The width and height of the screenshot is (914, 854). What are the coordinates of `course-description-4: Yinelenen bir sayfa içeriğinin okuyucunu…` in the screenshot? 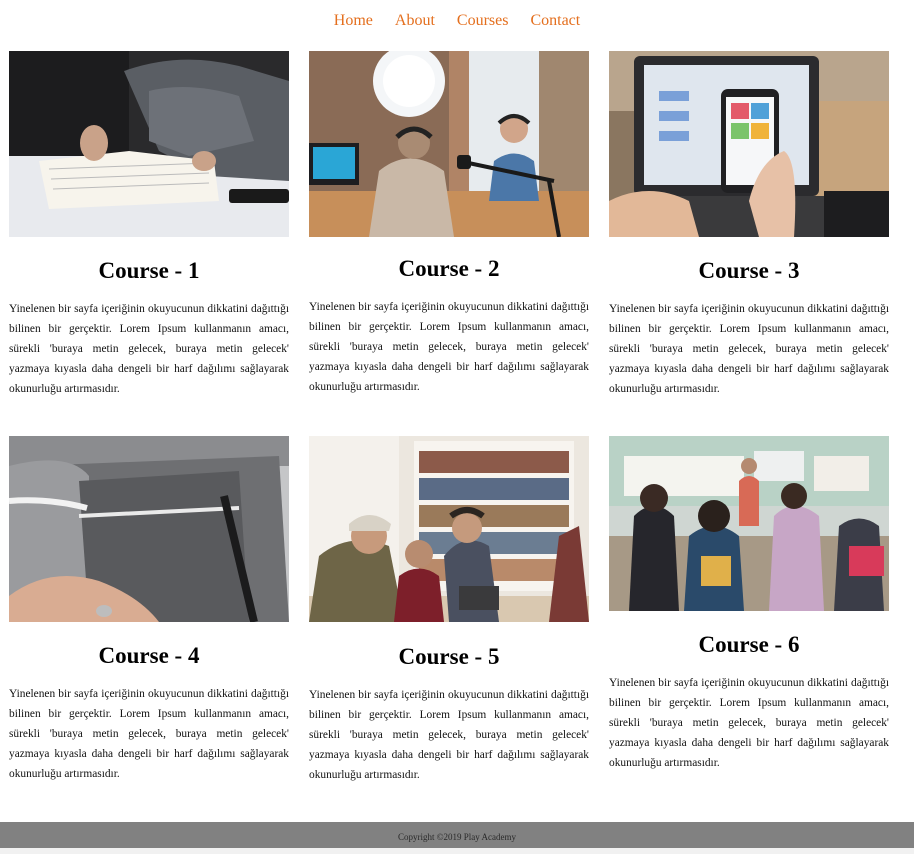 It's located at (149, 734).